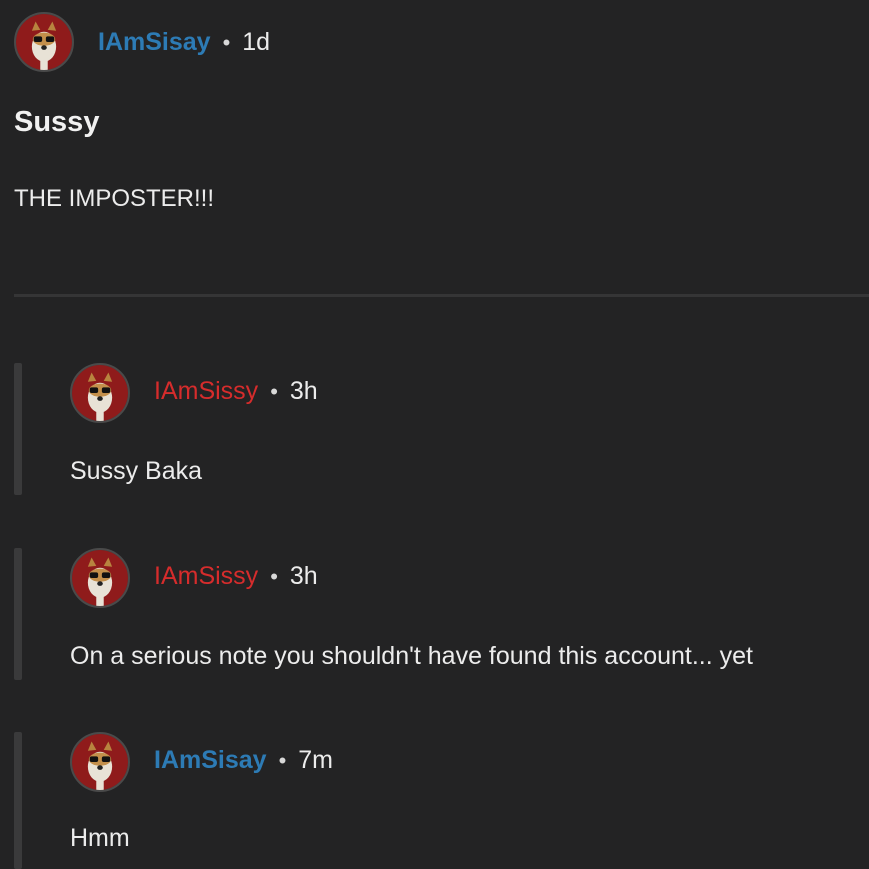 This screenshot has height=869, width=869. I want to click on post-username: IAmSisay, so click(154, 42).